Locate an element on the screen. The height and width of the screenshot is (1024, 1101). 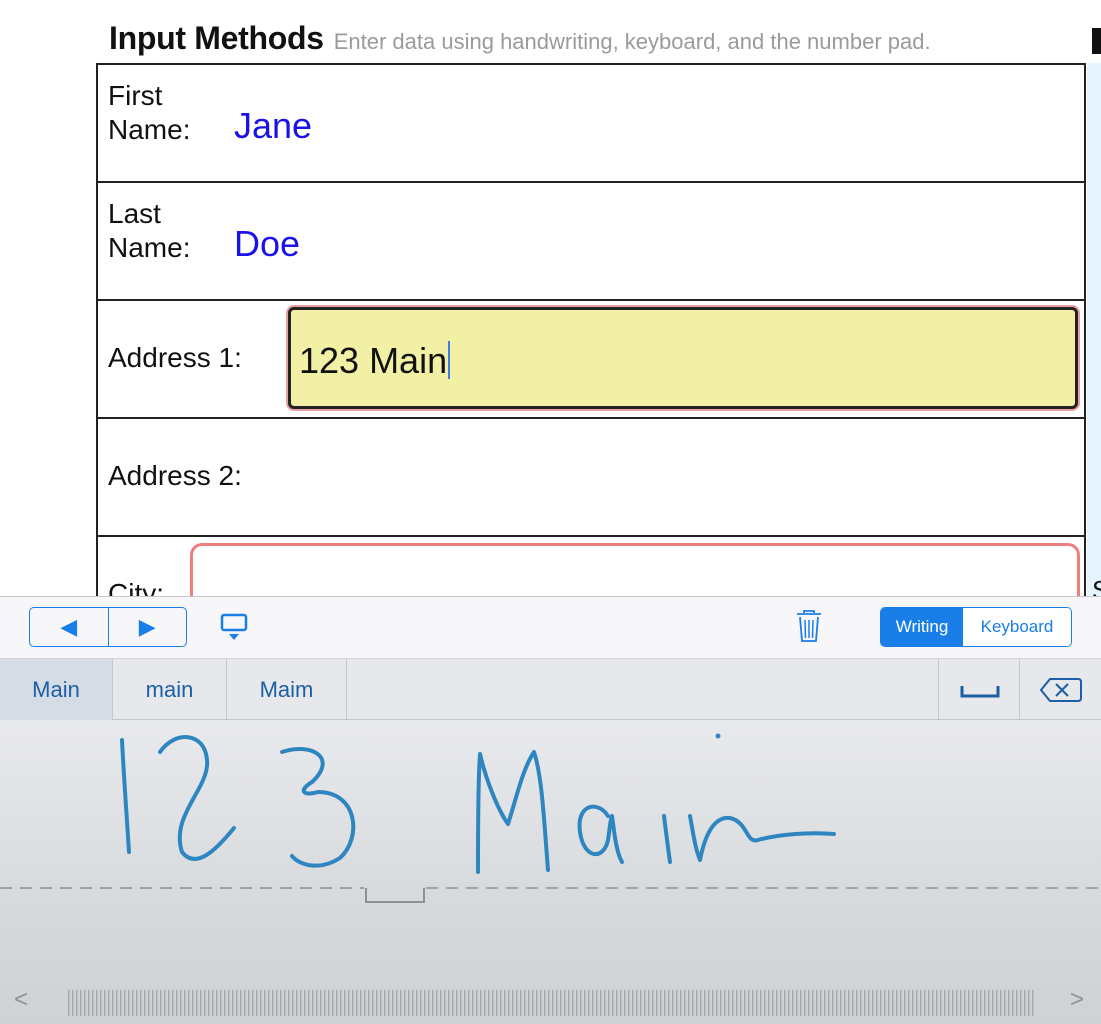
candidate-item: Maim is located at coordinates (287, 689).